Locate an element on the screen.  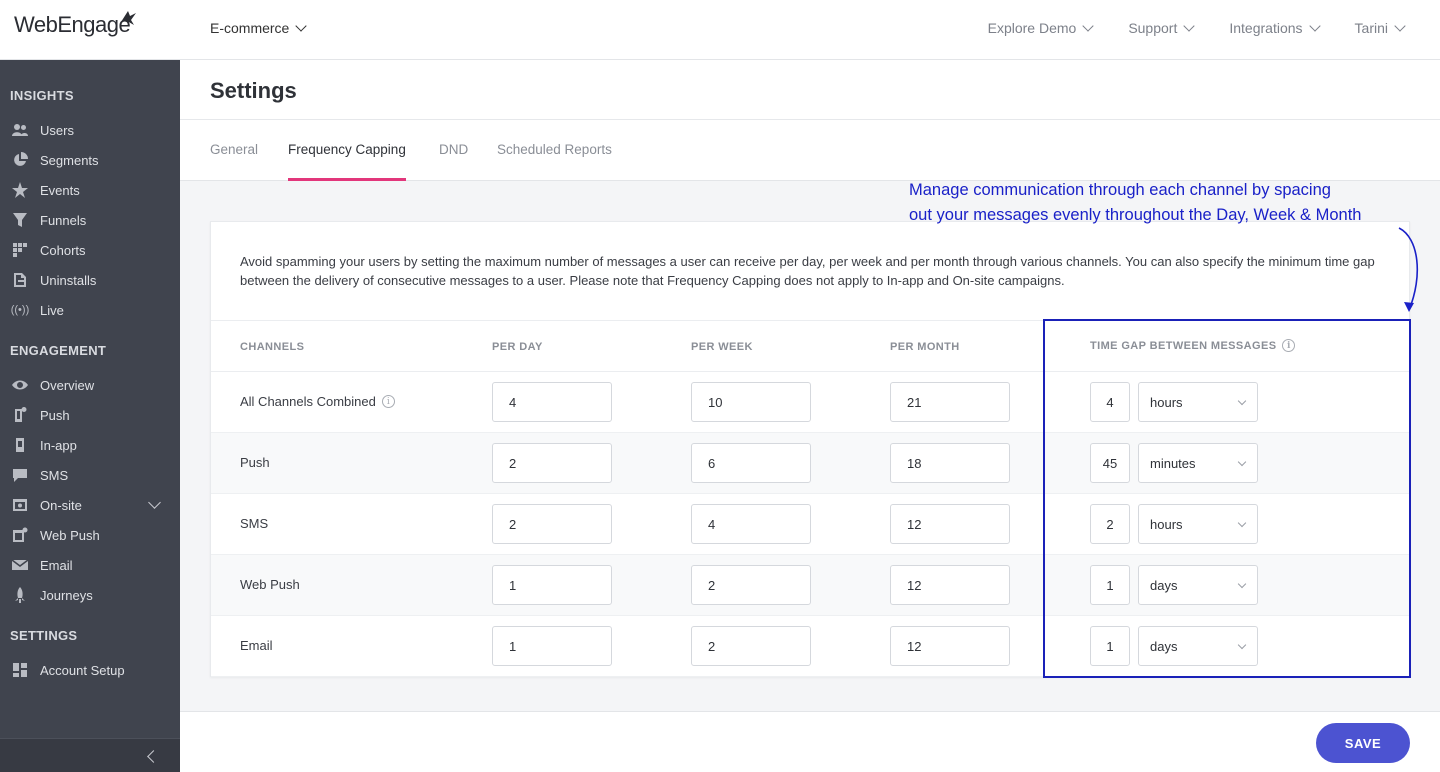
chevron-left-icon is located at coordinates (153, 756).